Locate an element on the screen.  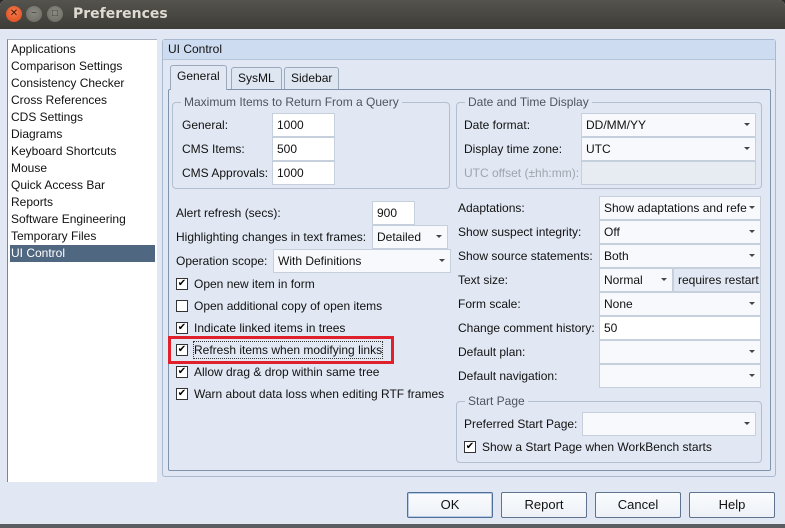
nav-item-mouse: Mouse is located at coordinates (82, 168).